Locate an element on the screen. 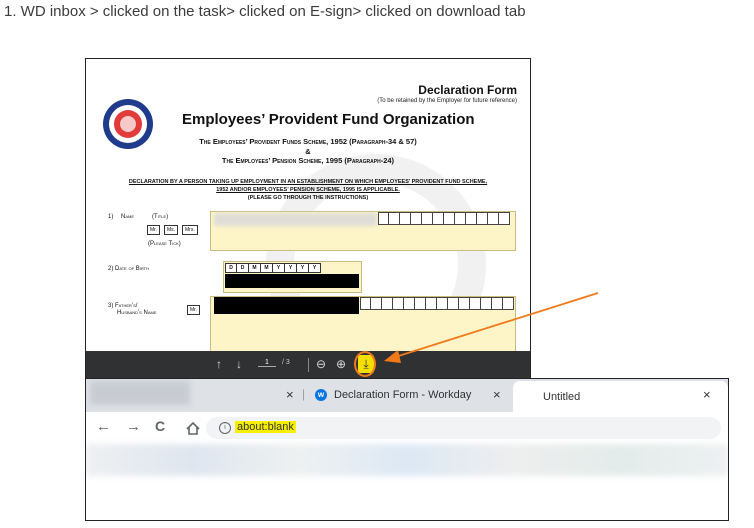  tab-untitled-title: Untitled is located at coordinates (562, 397).